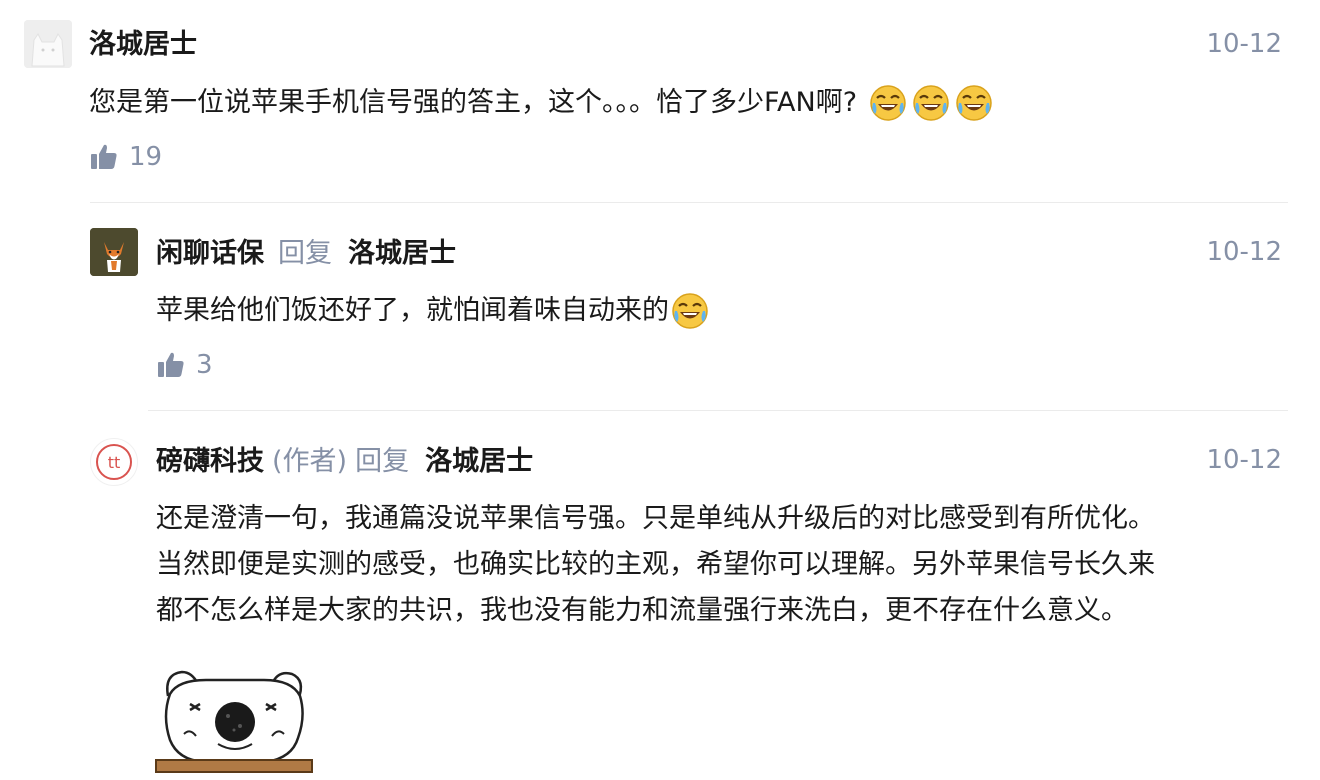  Describe the element at coordinates (210, 254) in the screenshot. I see `author-name: 闲聊话保` at that location.